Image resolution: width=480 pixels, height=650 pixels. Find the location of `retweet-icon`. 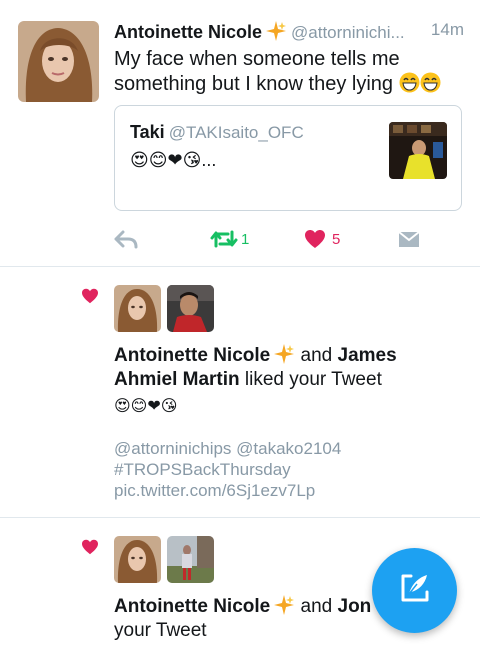

retweet-icon is located at coordinates (224, 239).